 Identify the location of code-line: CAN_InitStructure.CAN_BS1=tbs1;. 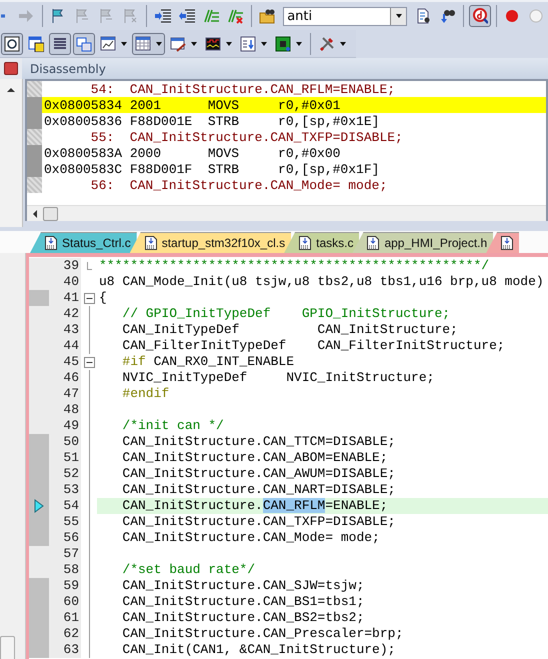
(243, 602).